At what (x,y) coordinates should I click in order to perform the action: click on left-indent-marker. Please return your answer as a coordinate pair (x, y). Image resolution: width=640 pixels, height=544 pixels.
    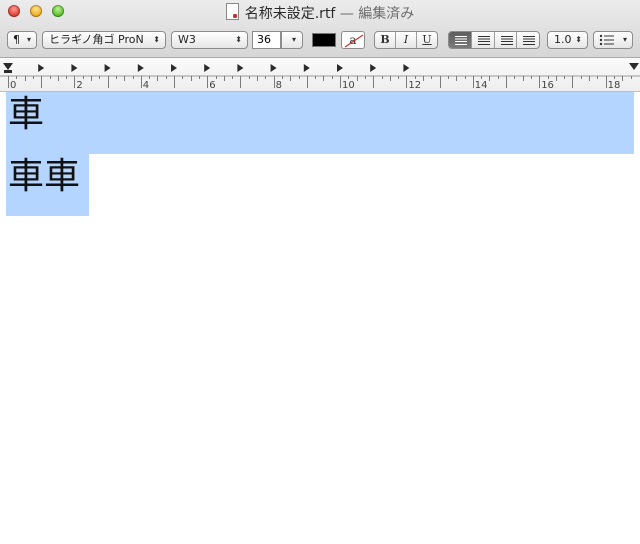
    Looking at the image, I should click on (8, 71).